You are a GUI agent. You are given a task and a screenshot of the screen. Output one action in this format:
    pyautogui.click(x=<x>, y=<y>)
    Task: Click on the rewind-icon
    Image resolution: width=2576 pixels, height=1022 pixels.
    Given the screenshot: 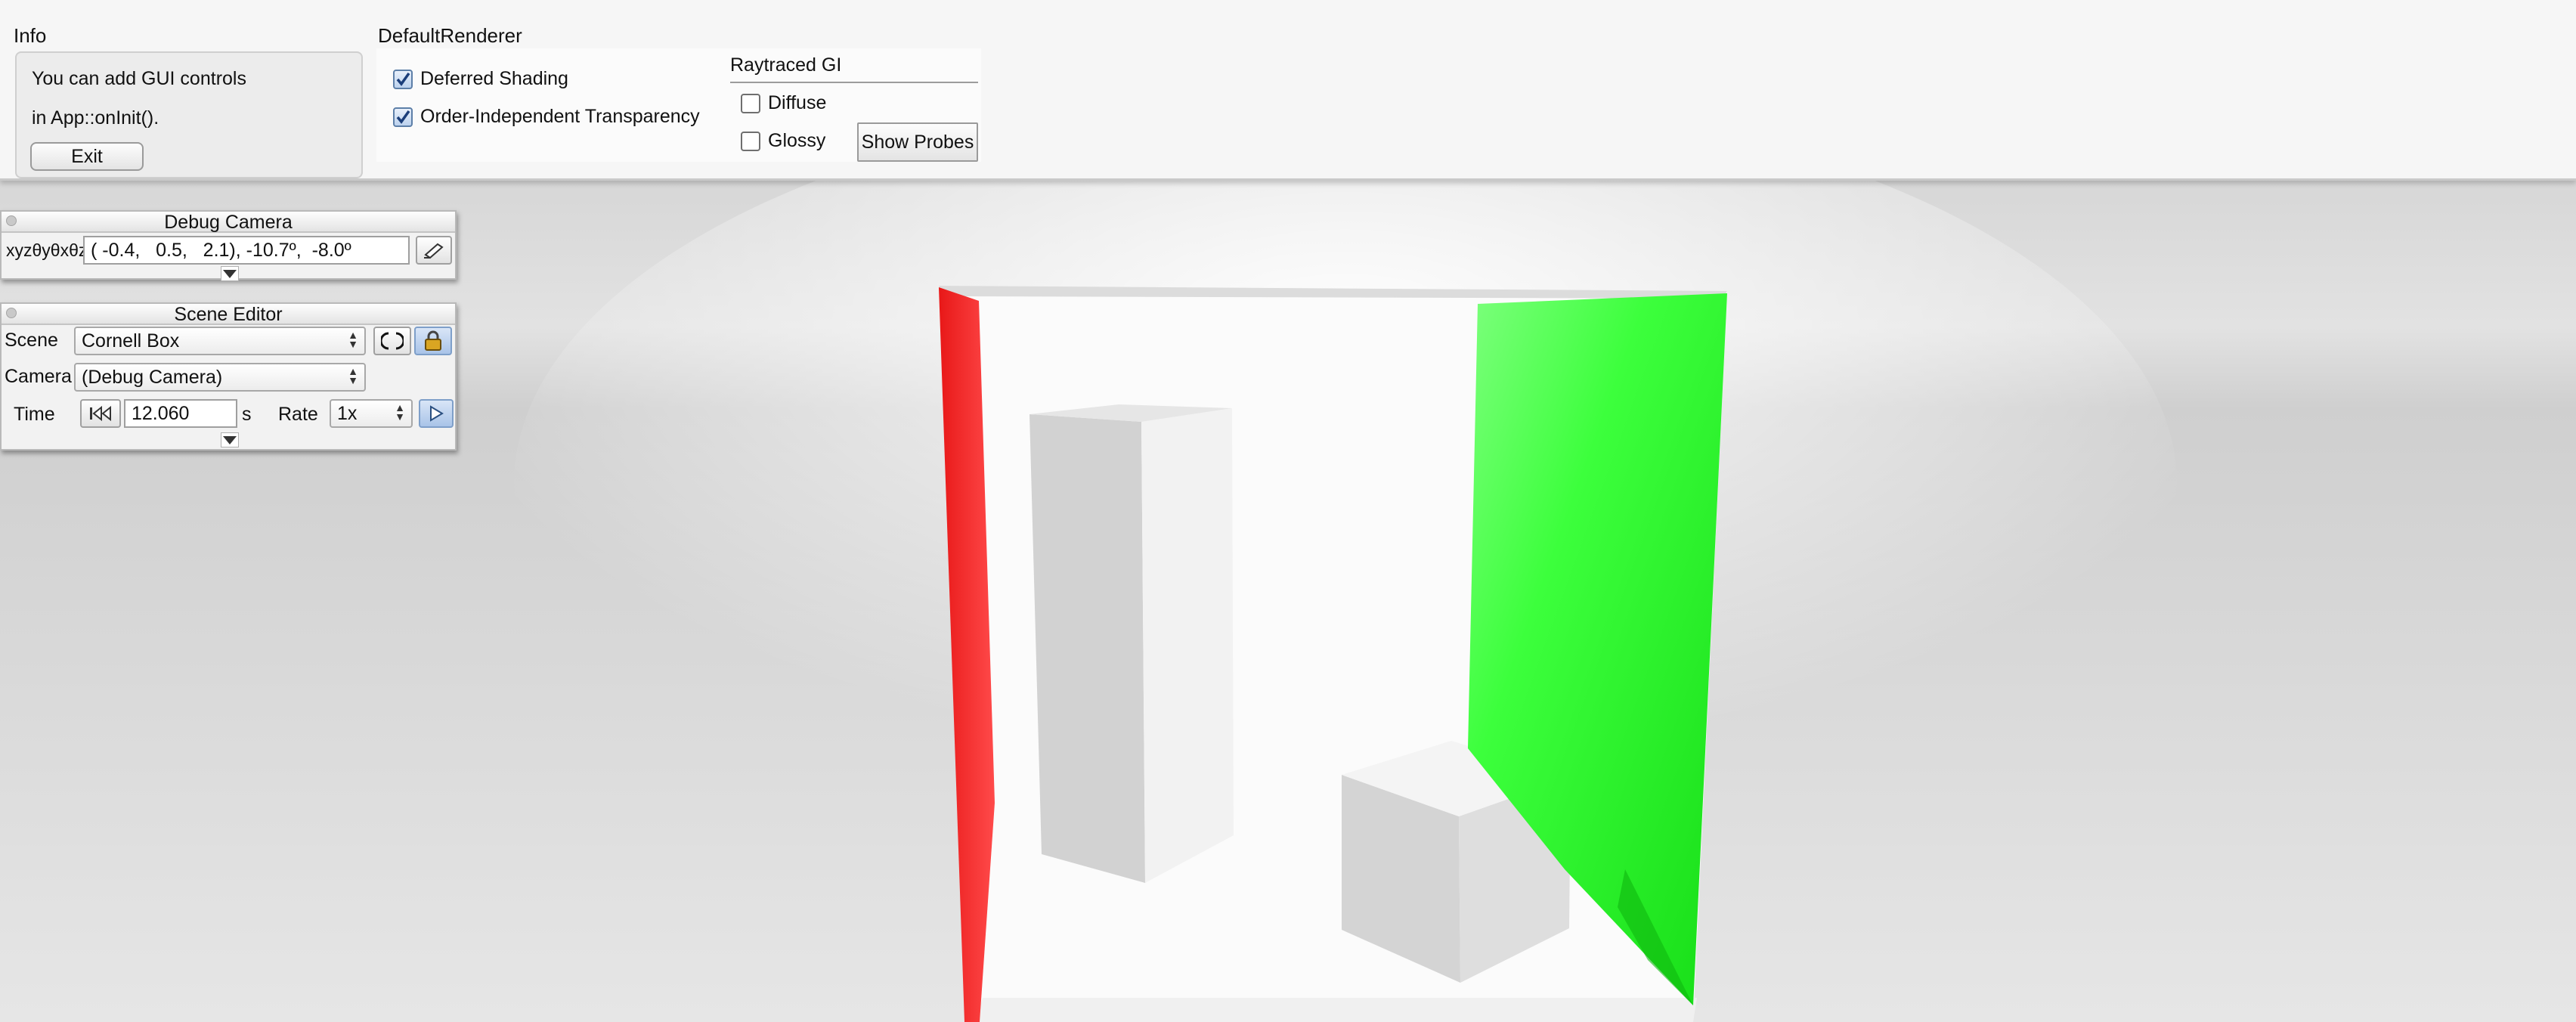 What is the action you would take?
    pyautogui.click(x=100, y=413)
    